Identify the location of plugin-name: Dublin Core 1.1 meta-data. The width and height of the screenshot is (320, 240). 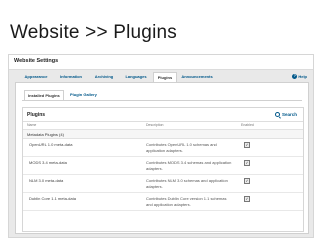
(52, 198).